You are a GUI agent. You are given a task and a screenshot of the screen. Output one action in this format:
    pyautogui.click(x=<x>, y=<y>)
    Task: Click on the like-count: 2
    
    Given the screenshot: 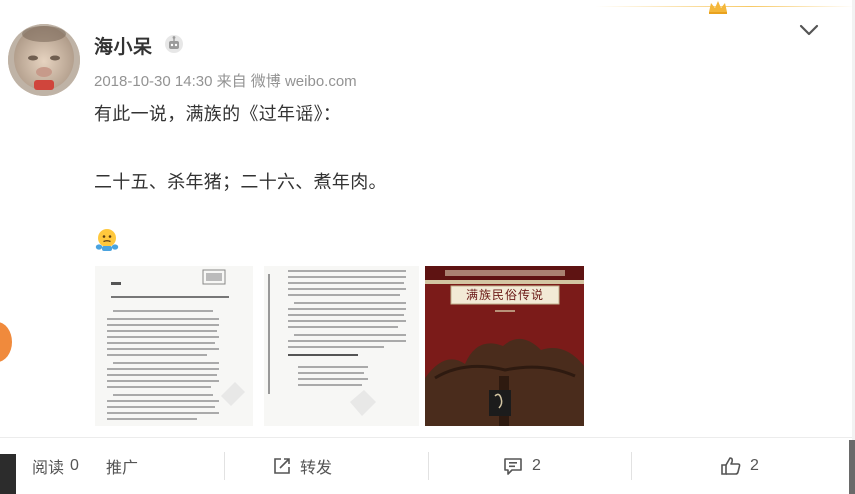 What is the action you would take?
    pyautogui.click(x=754, y=465)
    